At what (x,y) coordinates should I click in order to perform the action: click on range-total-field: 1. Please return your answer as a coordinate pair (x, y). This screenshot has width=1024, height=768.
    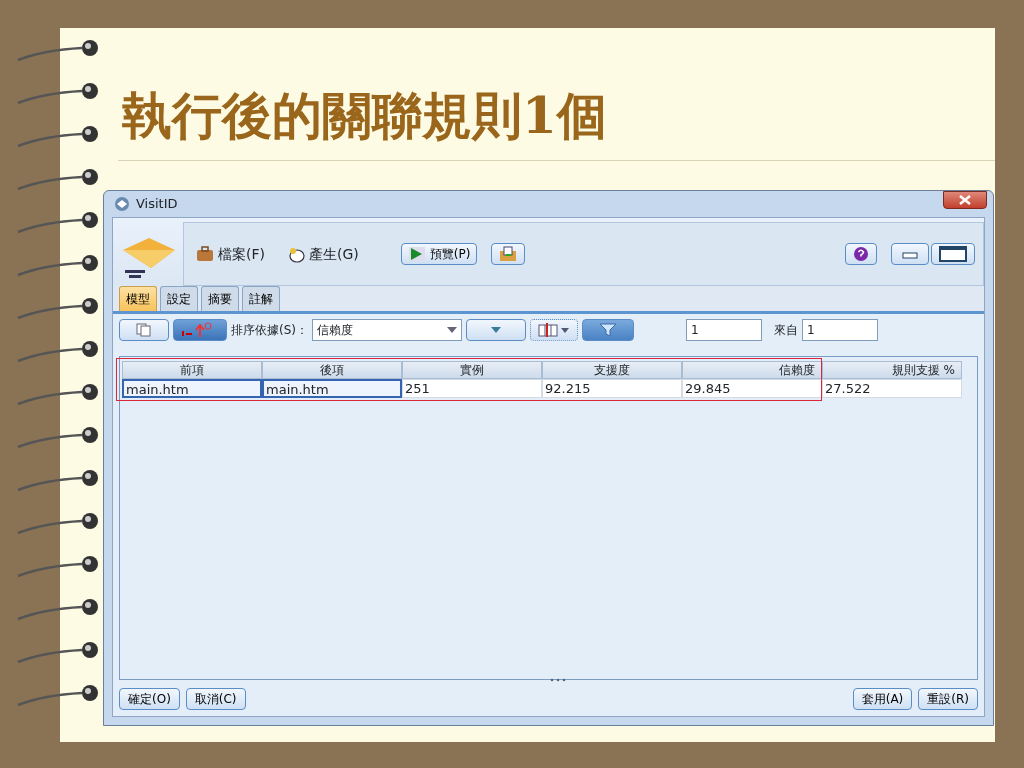
    Looking at the image, I should click on (840, 330).